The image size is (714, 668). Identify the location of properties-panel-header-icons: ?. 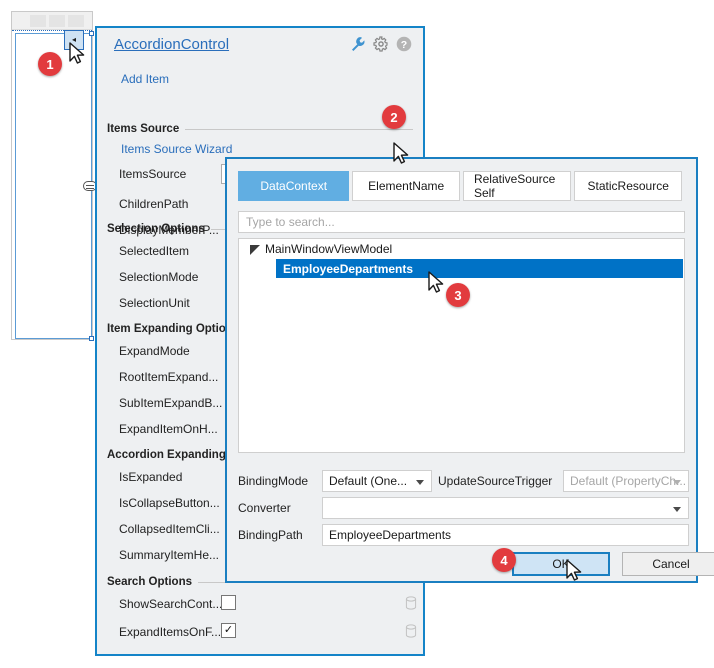
(381, 44).